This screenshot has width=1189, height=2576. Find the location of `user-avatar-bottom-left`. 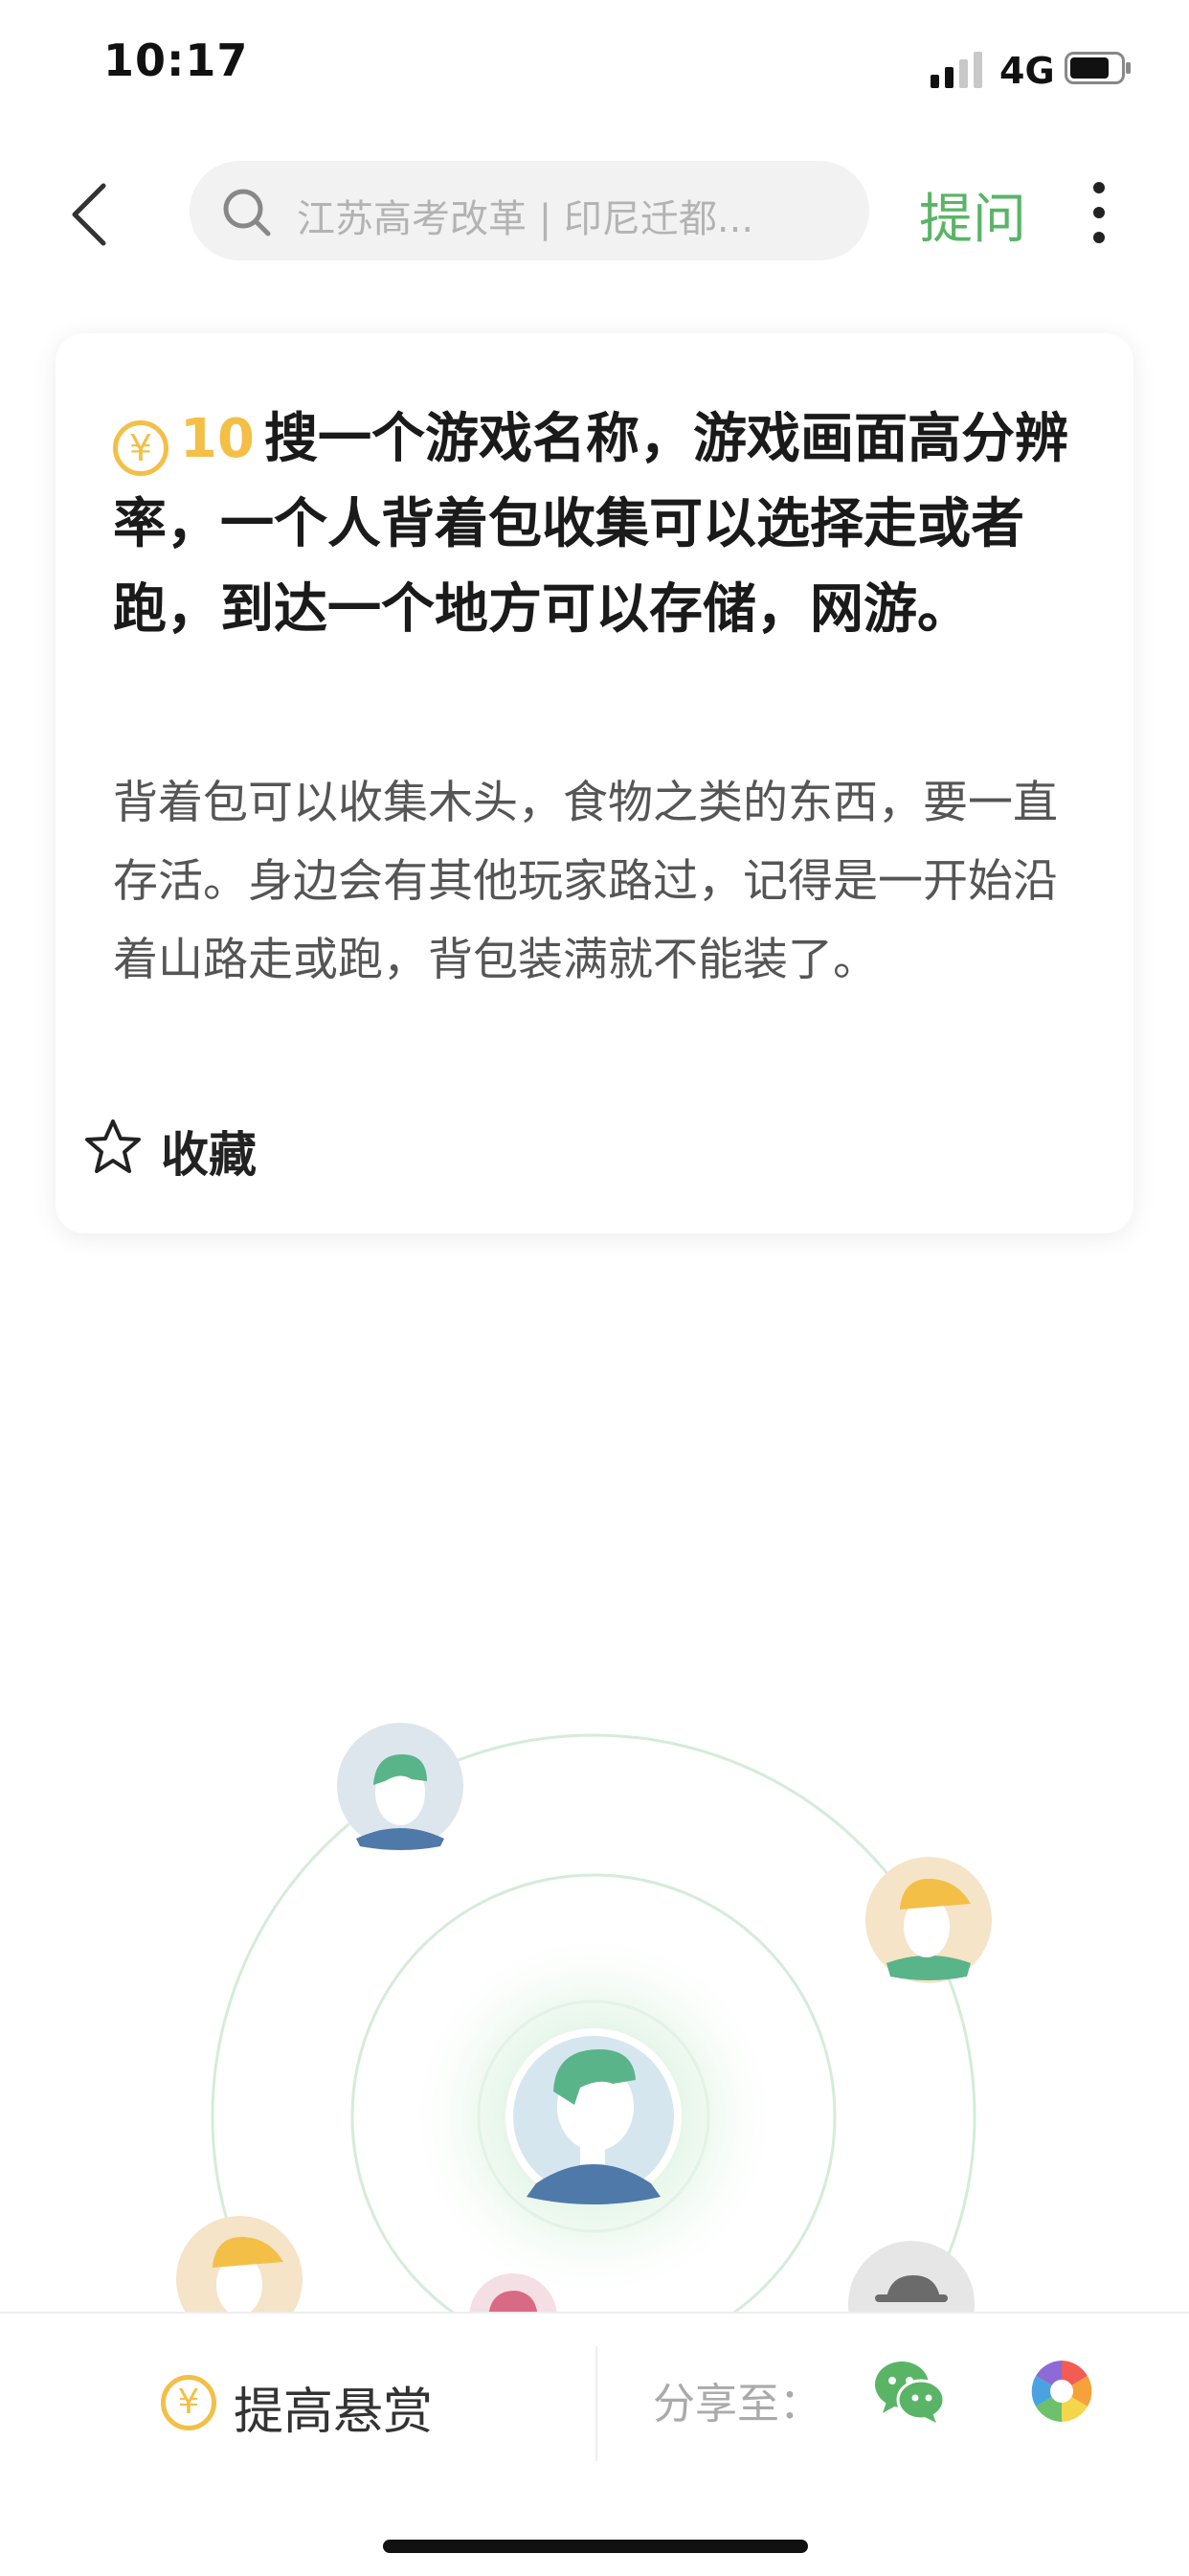

user-avatar-bottom-left is located at coordinates (239, 2266).